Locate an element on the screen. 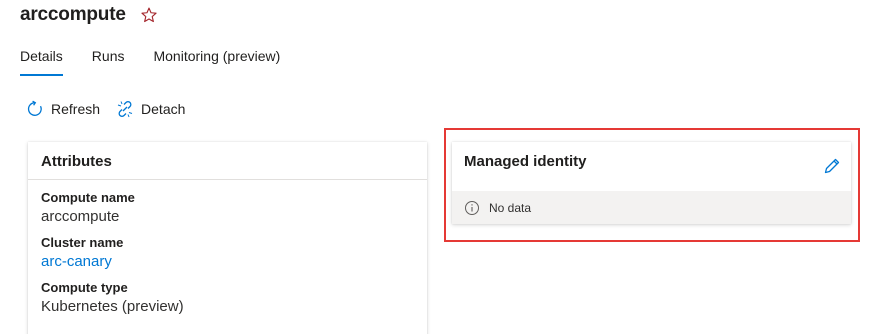  refresh-icon is located at coordinates (35, 109).